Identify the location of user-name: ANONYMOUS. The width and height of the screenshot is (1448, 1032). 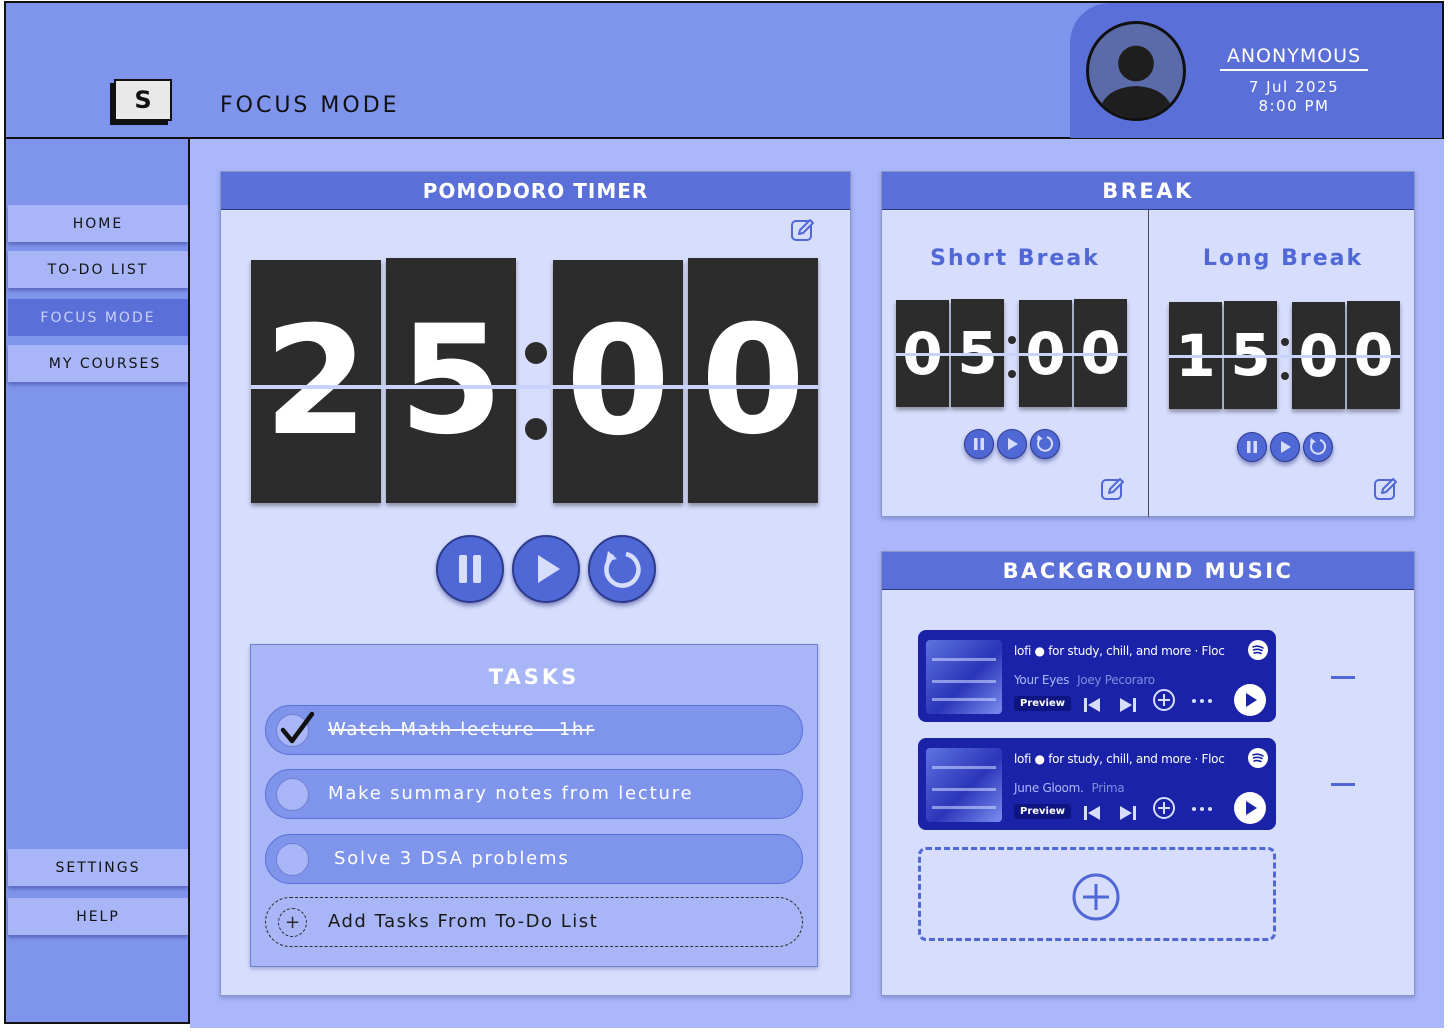
(1294, 58).